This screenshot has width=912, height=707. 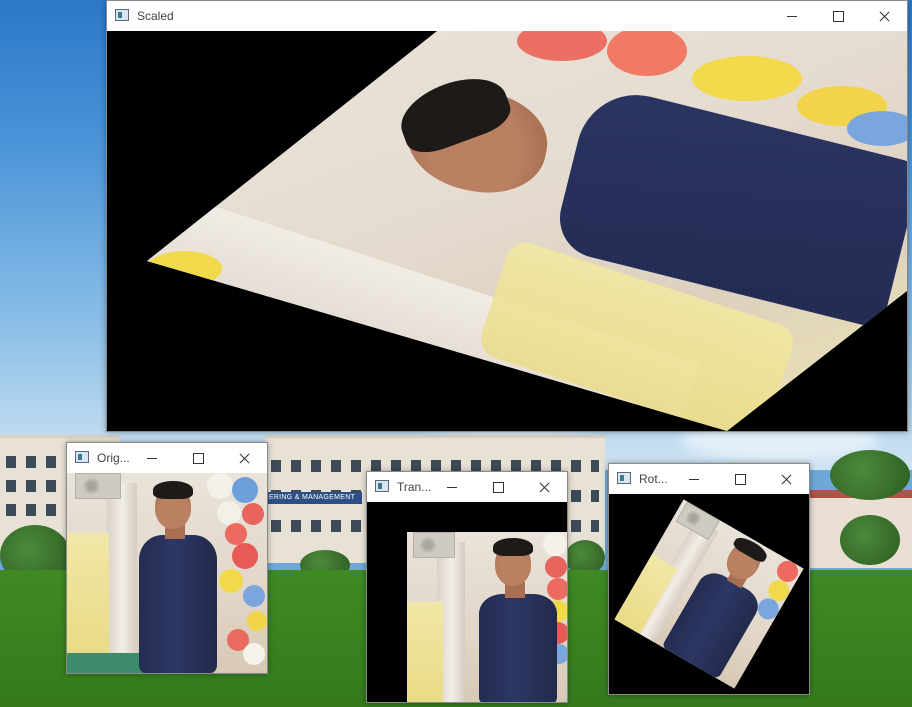 I want to click on floor, so click(x=107, y=663).